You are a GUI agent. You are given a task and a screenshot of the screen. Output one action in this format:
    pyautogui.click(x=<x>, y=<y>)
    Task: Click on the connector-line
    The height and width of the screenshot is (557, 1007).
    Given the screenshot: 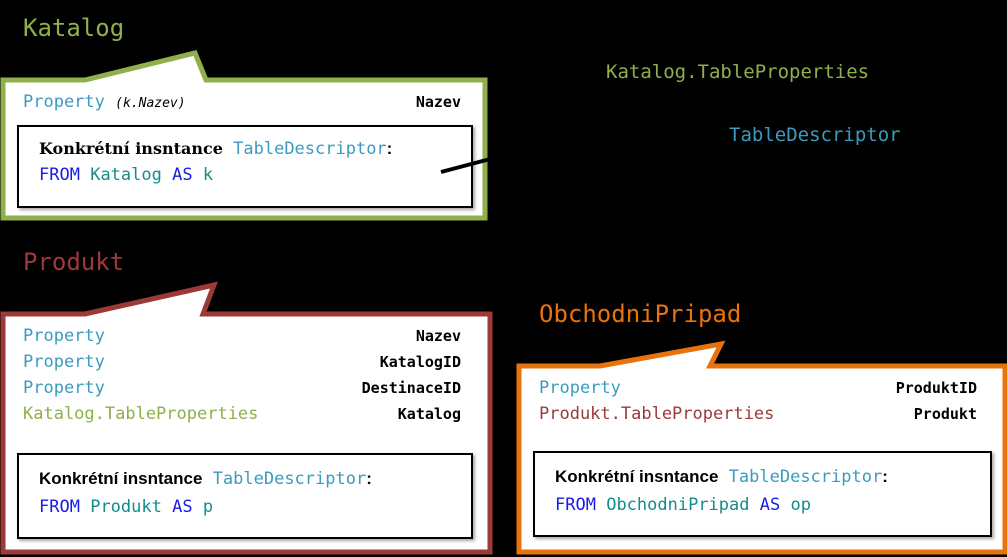 What is the action you would take?
    pyautogui.click(x=467, y=165)
    